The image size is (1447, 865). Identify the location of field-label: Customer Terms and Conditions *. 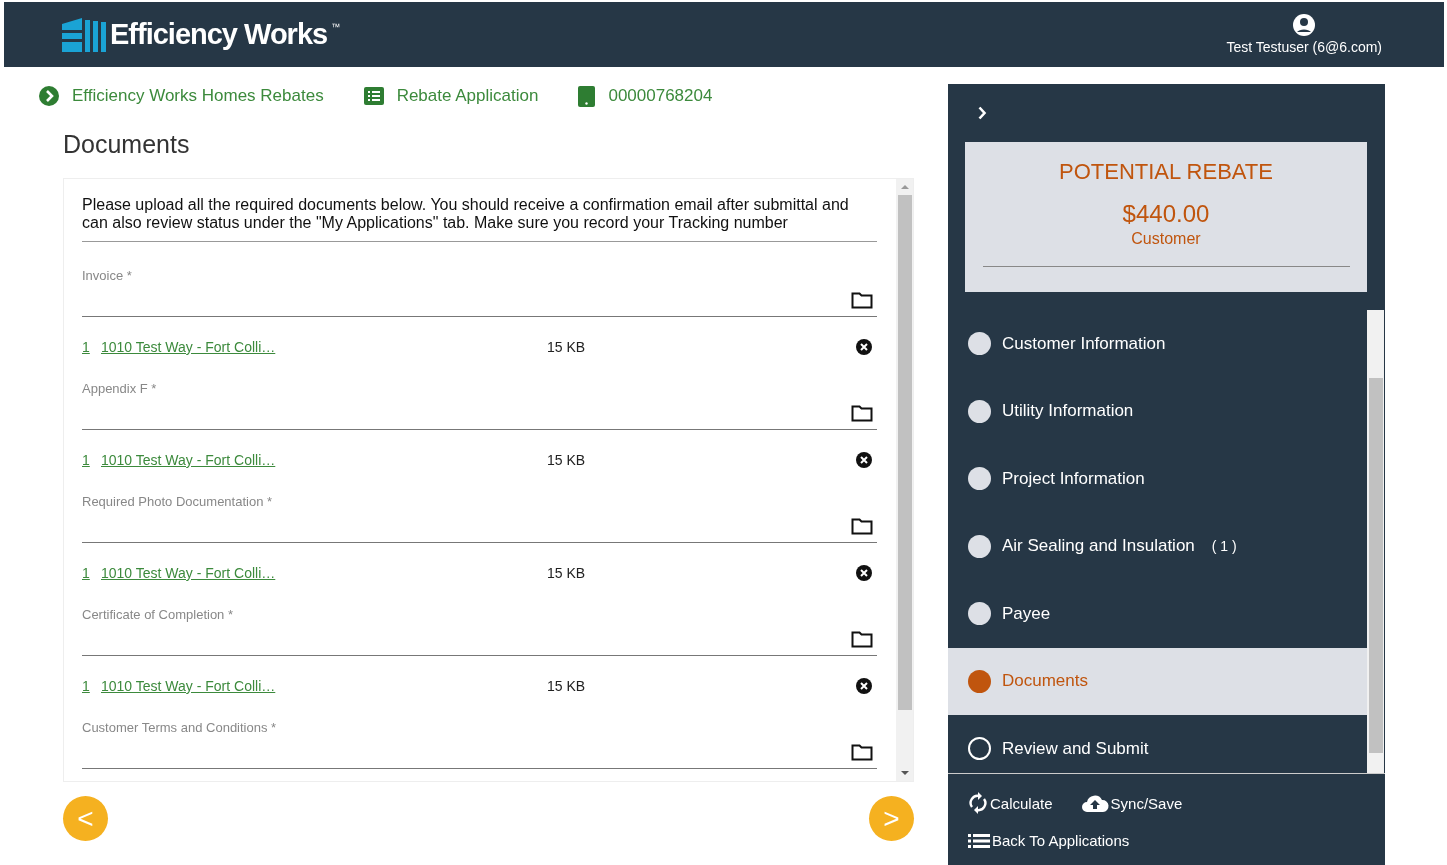
(180, 727).